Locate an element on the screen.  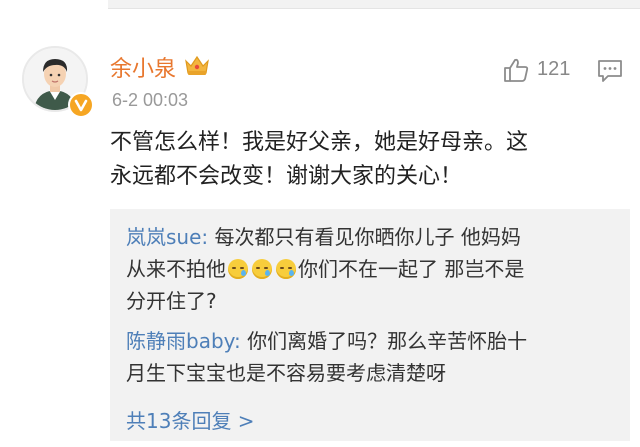
comment-timestamp: 6-2 00:03 is located at coordinates (150, 100).